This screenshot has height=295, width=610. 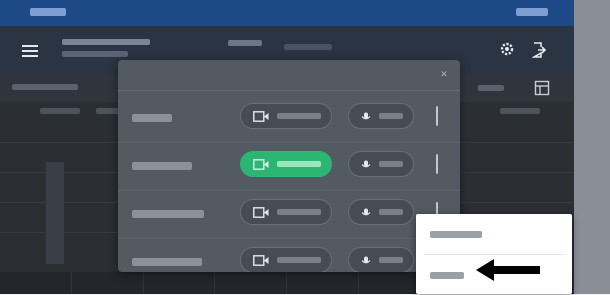 I want to click on logout-icon, so click(x=538, y=50).